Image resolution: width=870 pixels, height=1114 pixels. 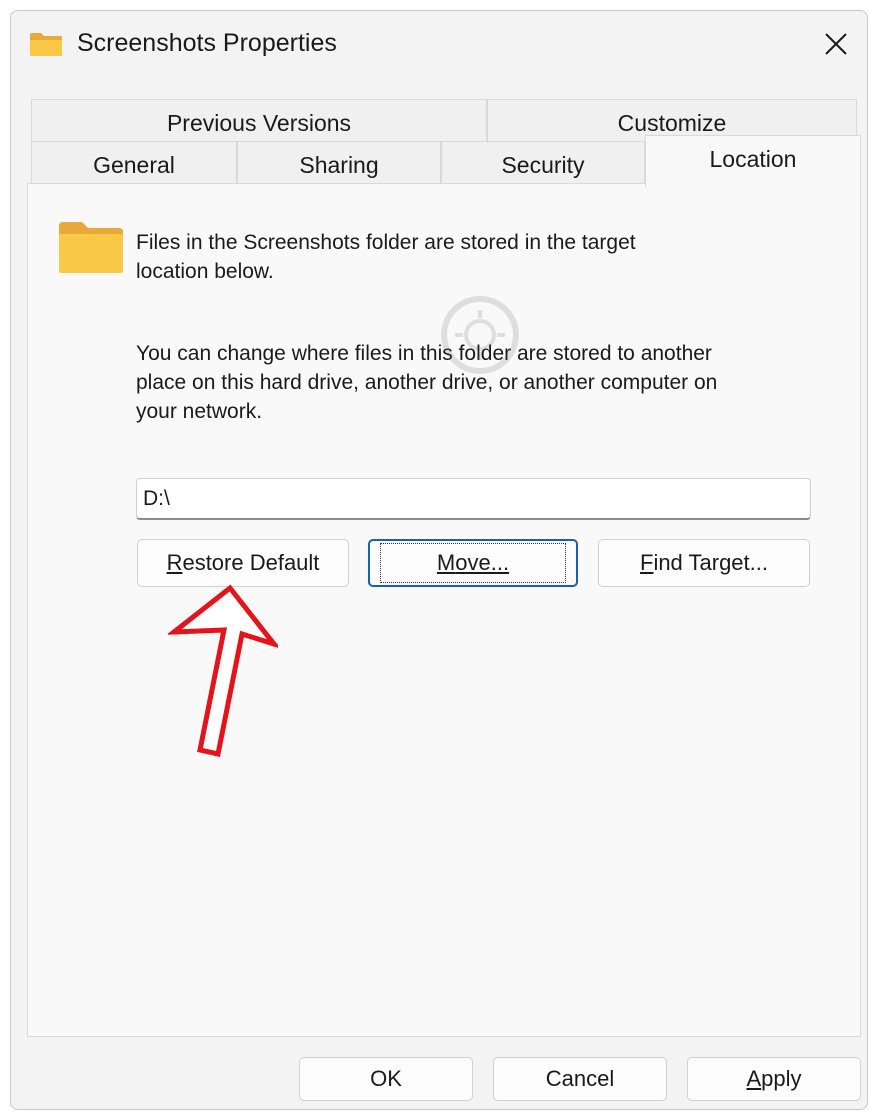 I want to click on apply-label: pply, so click(x=781, y=1078).